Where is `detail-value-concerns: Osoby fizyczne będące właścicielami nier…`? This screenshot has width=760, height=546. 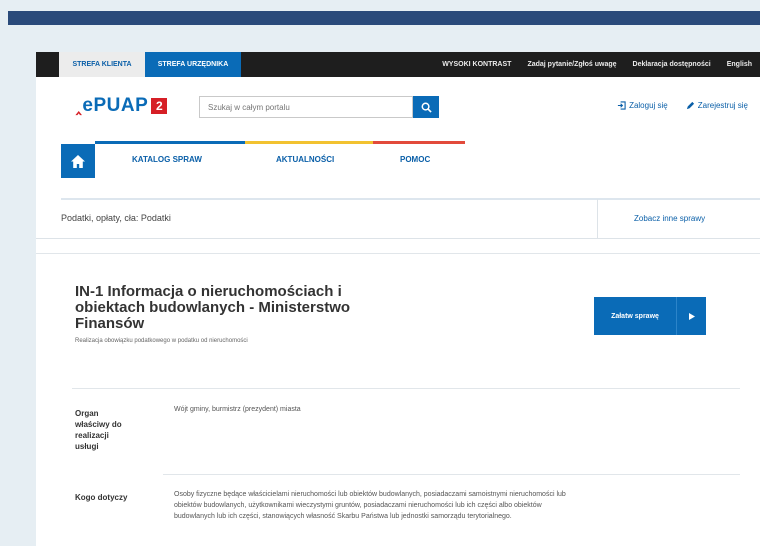 detail-value-concerns: Osoby fizyczne będące właścicielami nier… is located at coordinates (370, 505).